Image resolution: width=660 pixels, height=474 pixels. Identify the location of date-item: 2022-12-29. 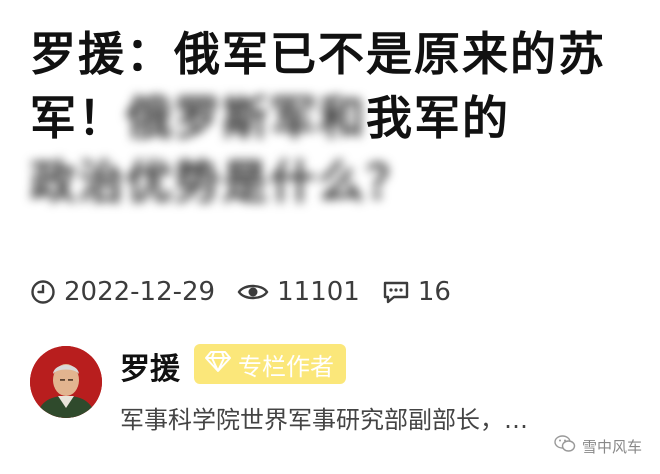
(122, 292).